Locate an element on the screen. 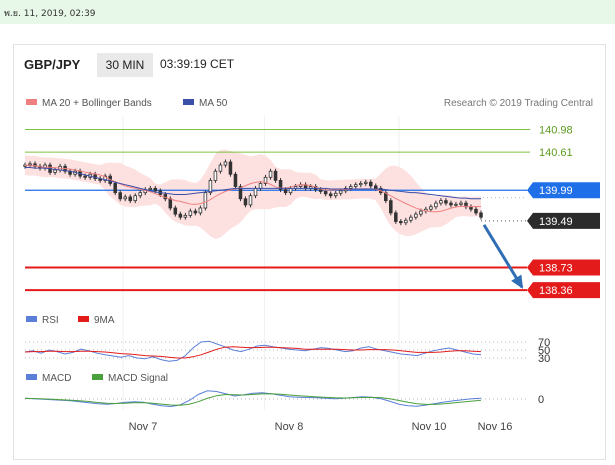 This screenshot has height=465, width=615. level-label-138.36: 138.36 is located at coordinates (556, 291).